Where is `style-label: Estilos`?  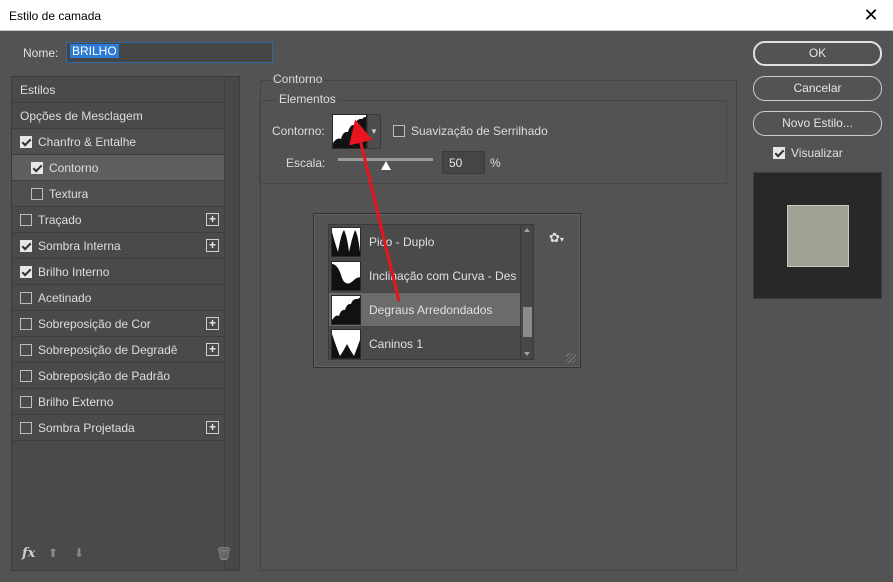 style-label: Estilos is located at coordinates (38, 89).